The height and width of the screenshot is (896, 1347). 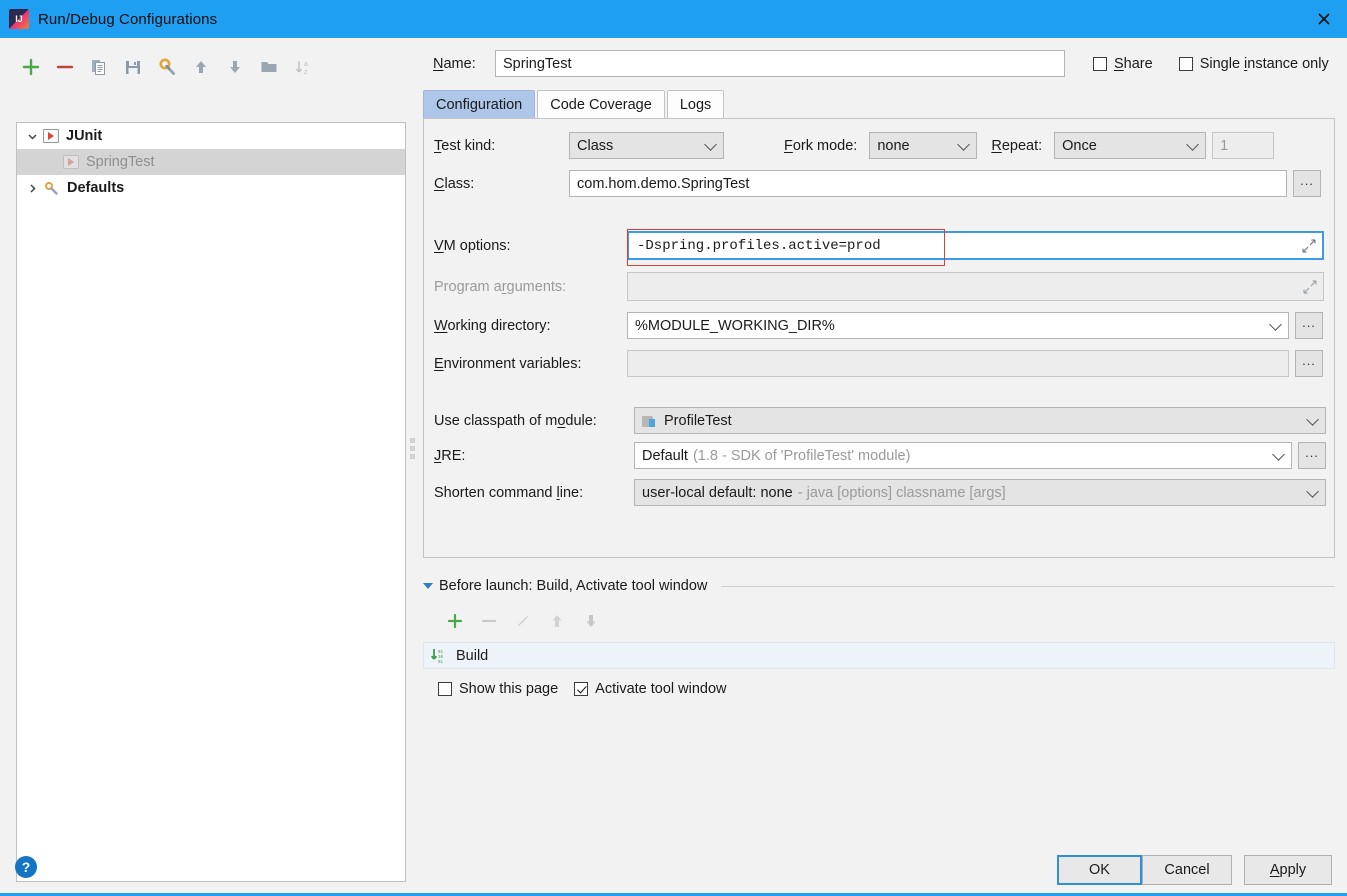 I want to click on panel-splitter, so click(x=413, y=443).